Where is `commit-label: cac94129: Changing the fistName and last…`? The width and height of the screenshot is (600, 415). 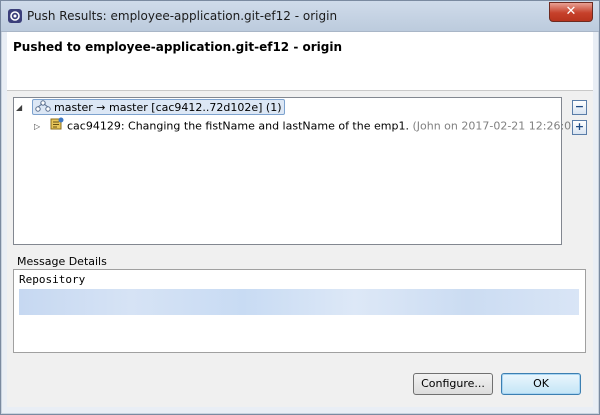
commit-label: cac94129: Changing the fistName and last… is located at coordinates (238, 126).